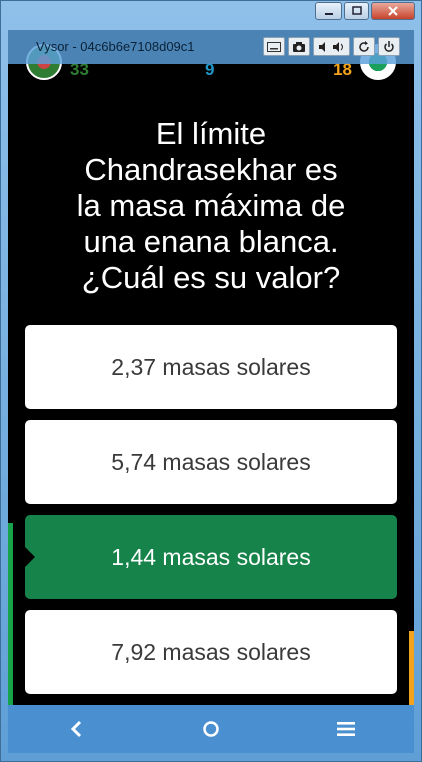 This screenshot has width=422, height=762. Describe the element at coordinates (211, 652) in the screenshot. I see `answer-option-4: 7,92 masas solares` at that location.